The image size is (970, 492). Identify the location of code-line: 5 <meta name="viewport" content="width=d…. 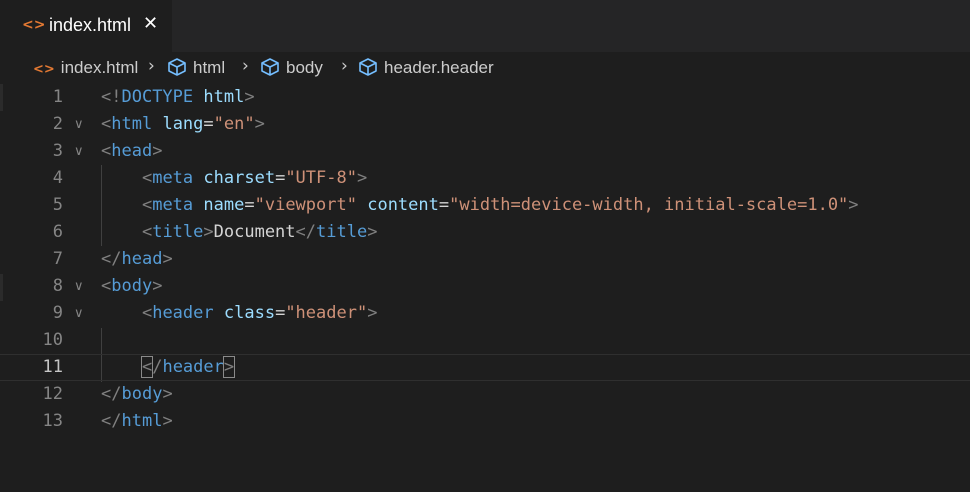
(485, 205).